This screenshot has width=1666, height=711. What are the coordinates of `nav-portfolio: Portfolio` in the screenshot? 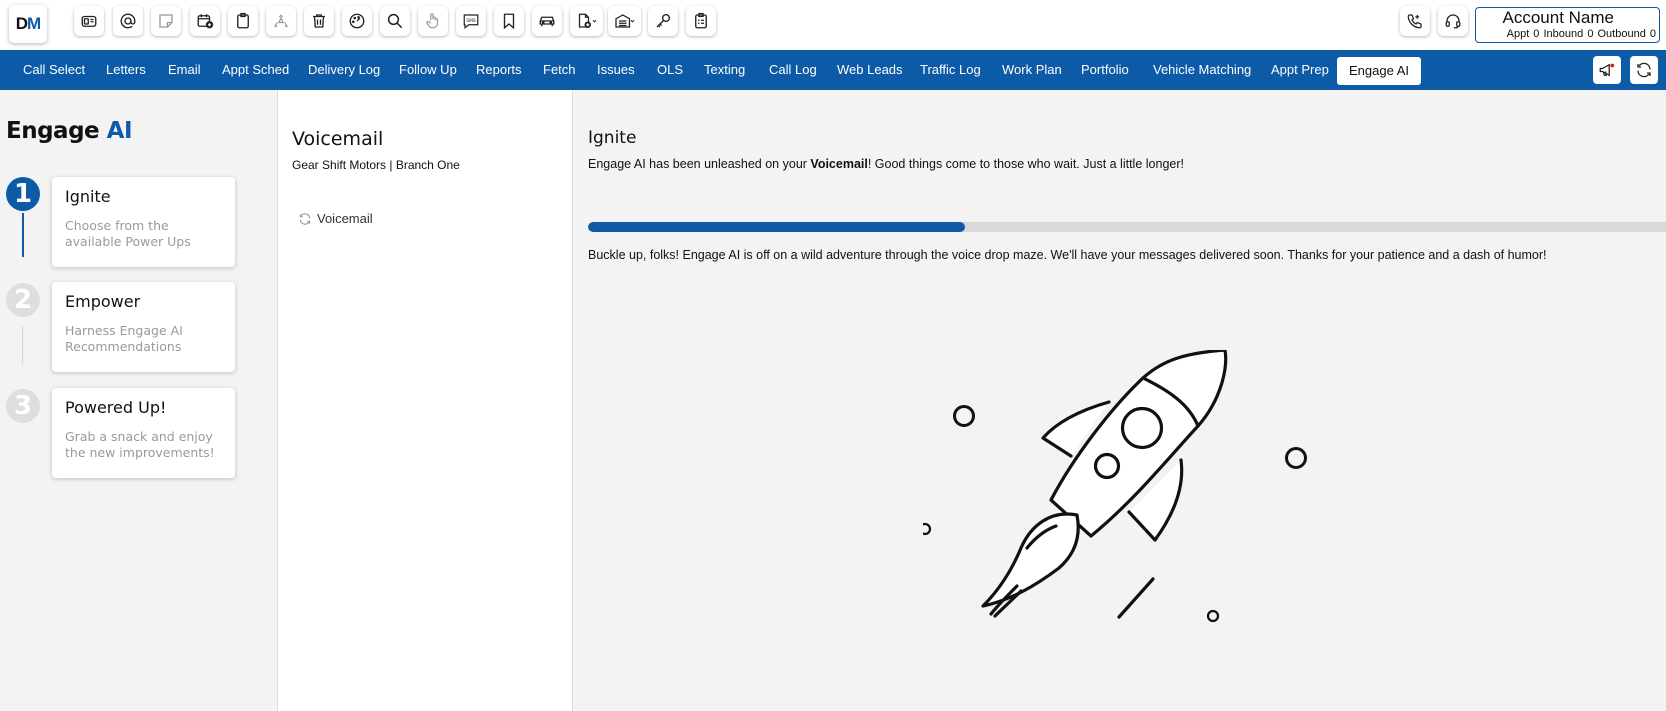 It's located at (1105, 70).